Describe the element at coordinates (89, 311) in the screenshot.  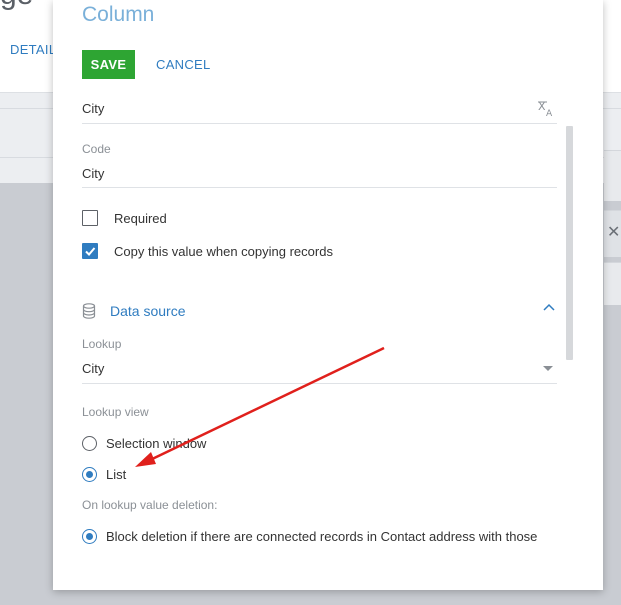
I see `database-icon` at that location.